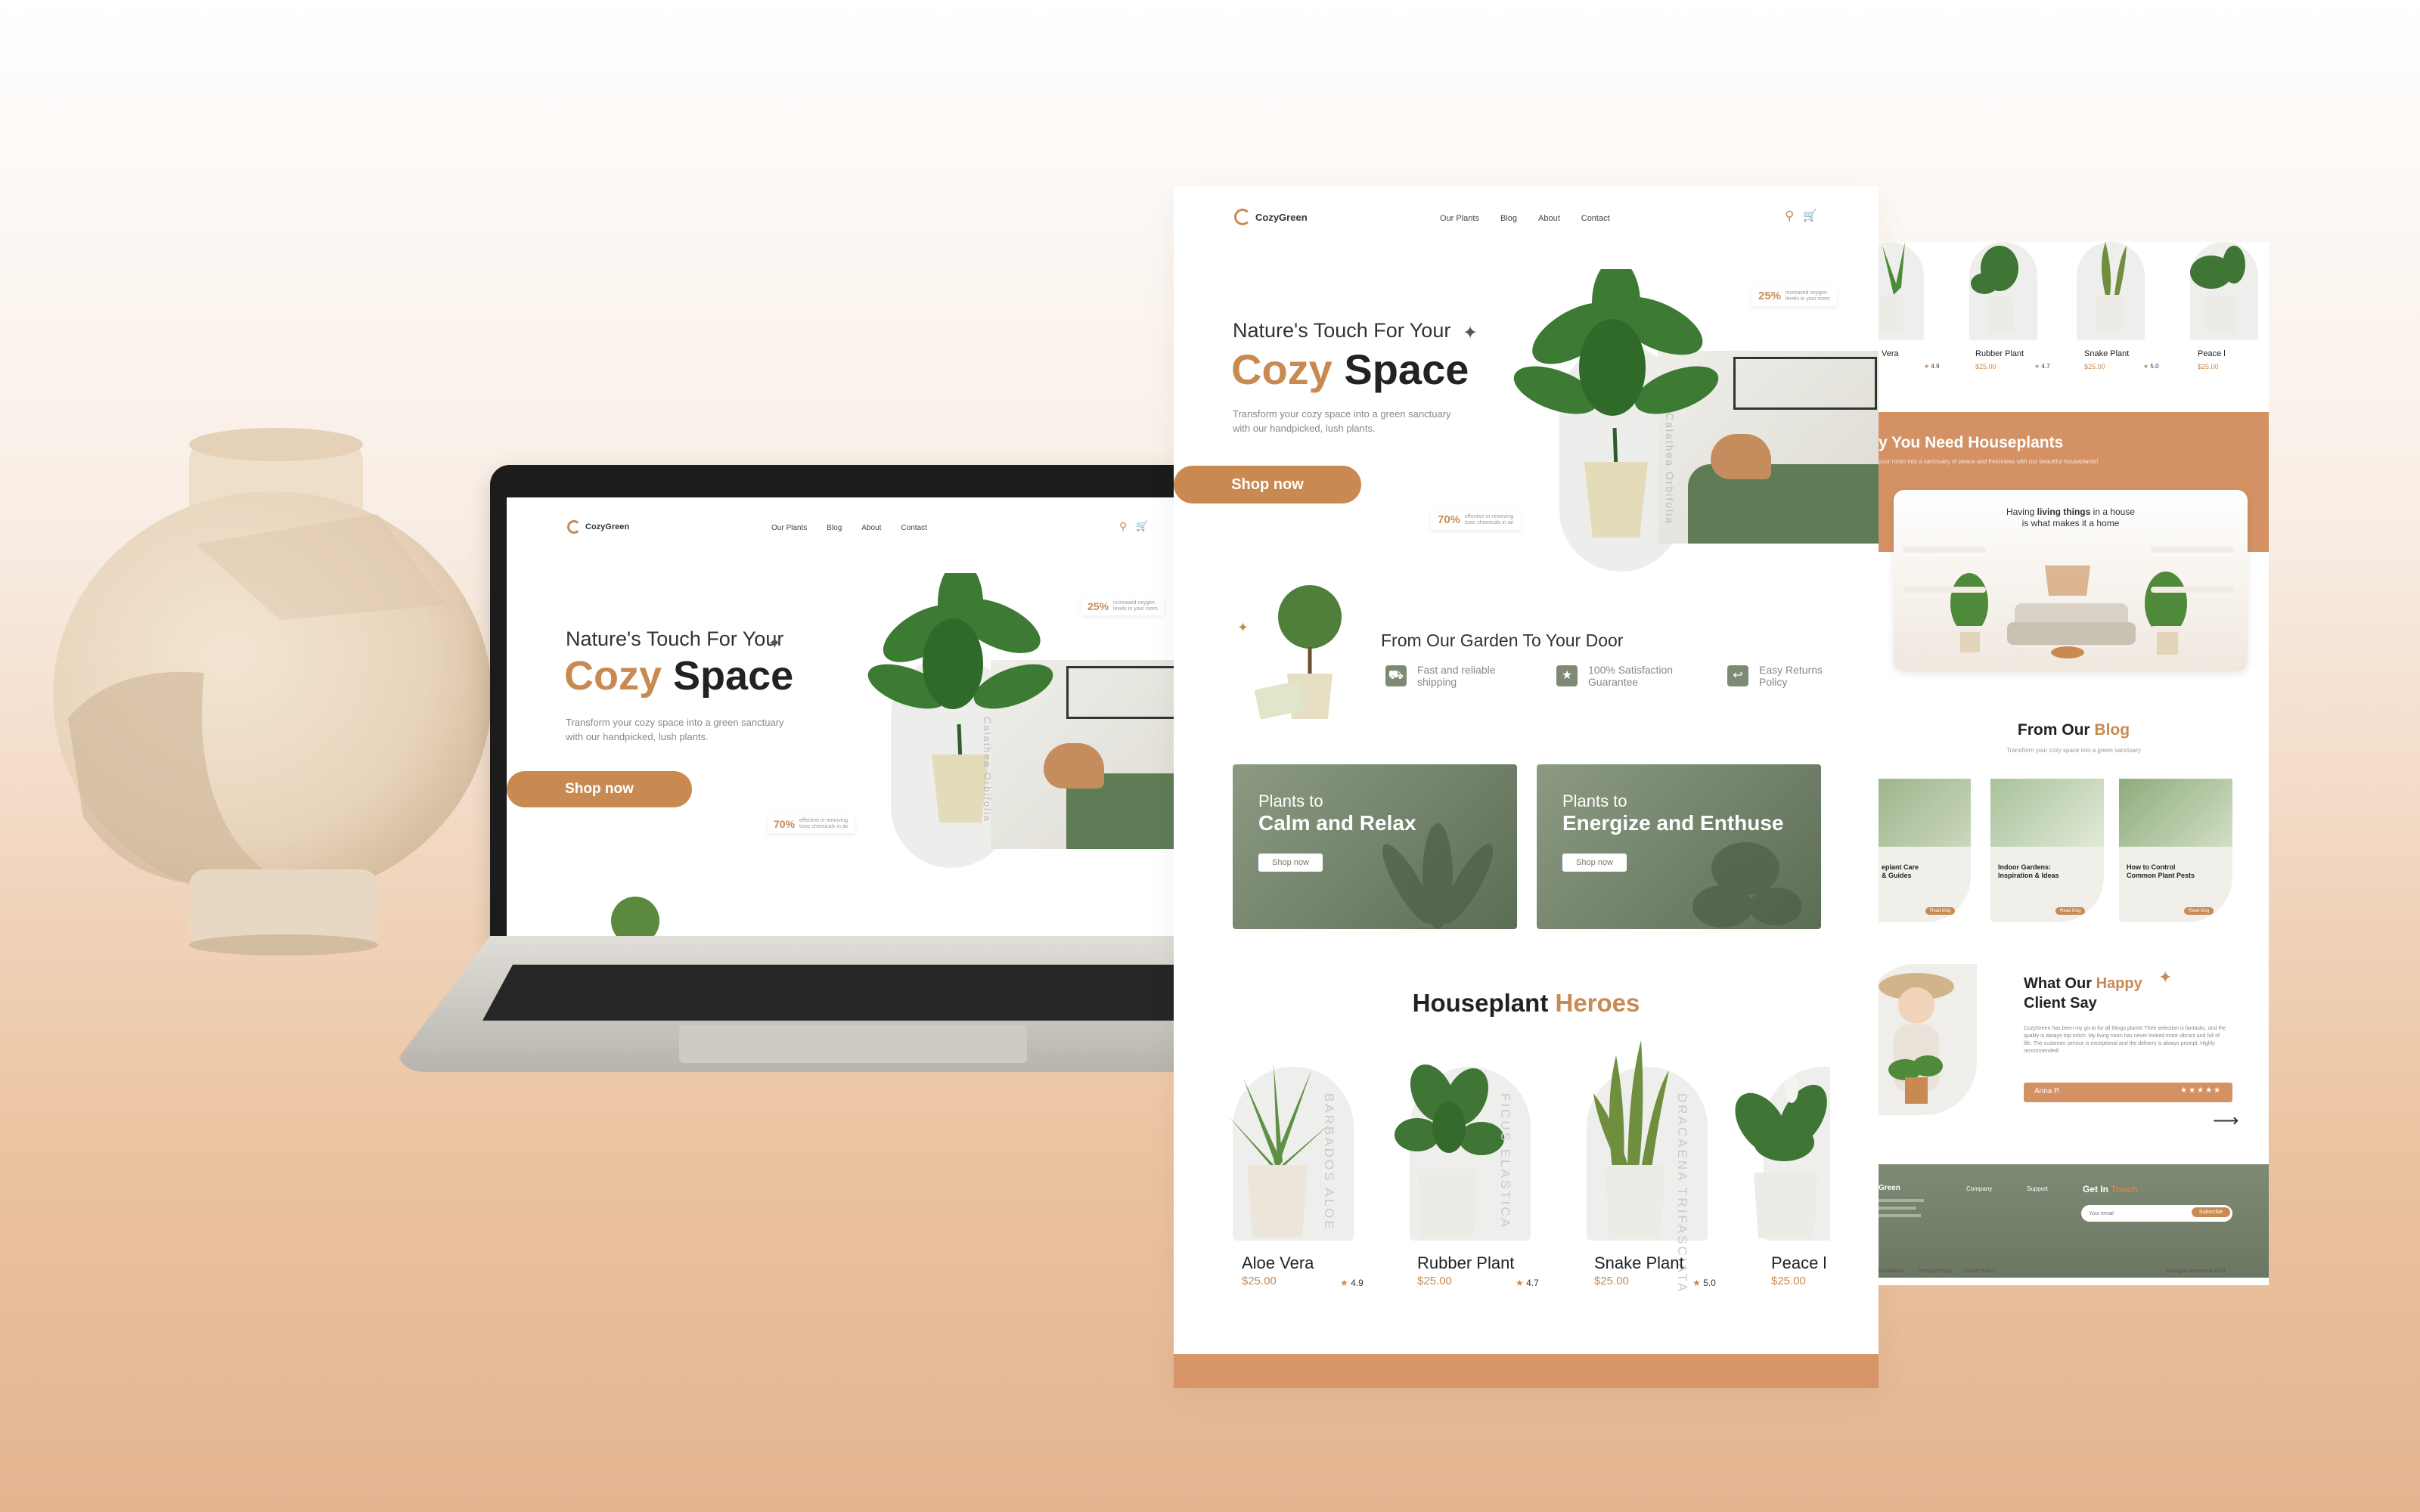 This screenshot has height=1512, width=2420. What do you see at coordinates (635, 919) in the screenshot?
I see `topiary-plant-image` at bounding box center [635, 919].